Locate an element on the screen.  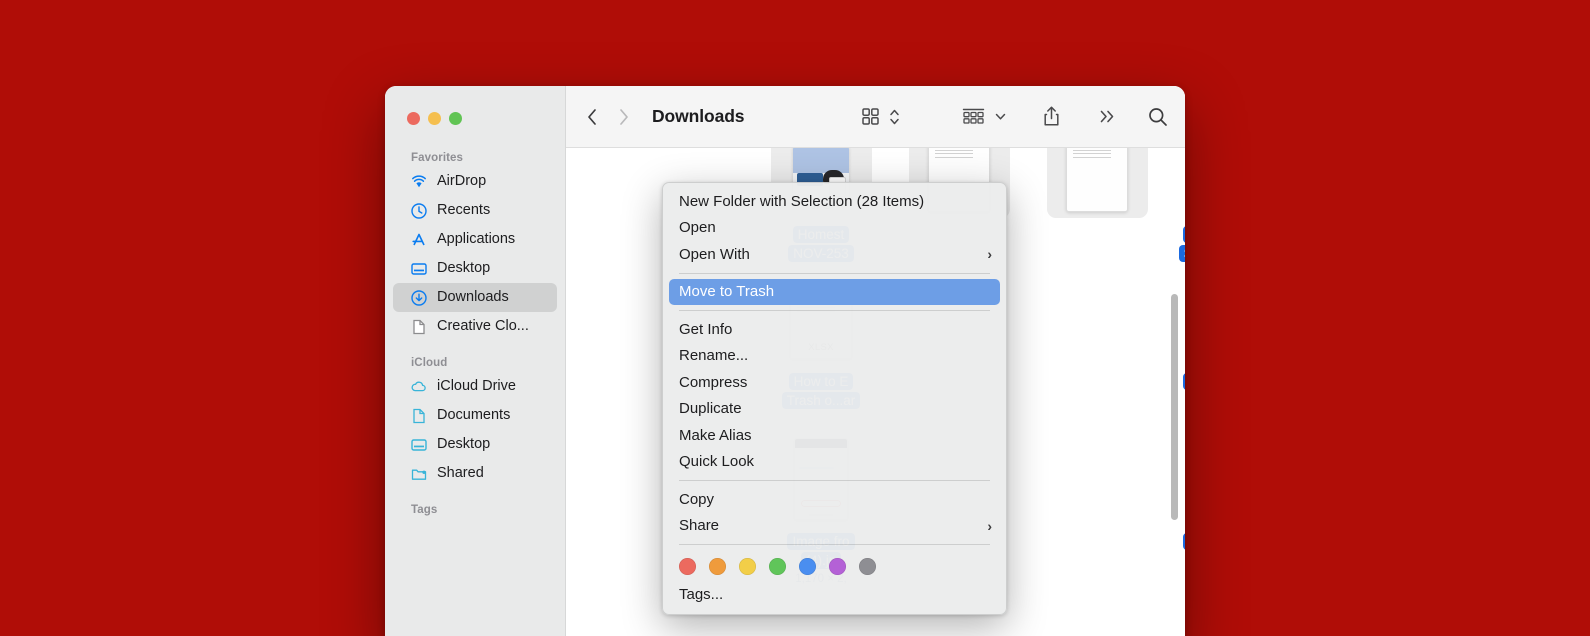
tag-blue is located at coordinates (807, 566).